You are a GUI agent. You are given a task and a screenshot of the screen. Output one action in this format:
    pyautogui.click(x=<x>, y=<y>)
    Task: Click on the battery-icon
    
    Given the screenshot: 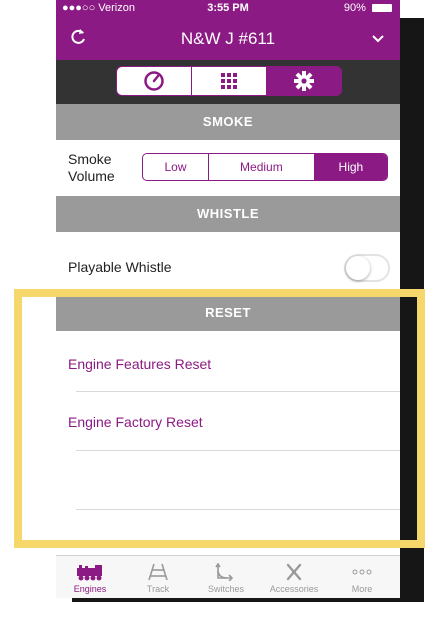 What is the action you would take?
    pyautogui.click(x=382, y=8)
    